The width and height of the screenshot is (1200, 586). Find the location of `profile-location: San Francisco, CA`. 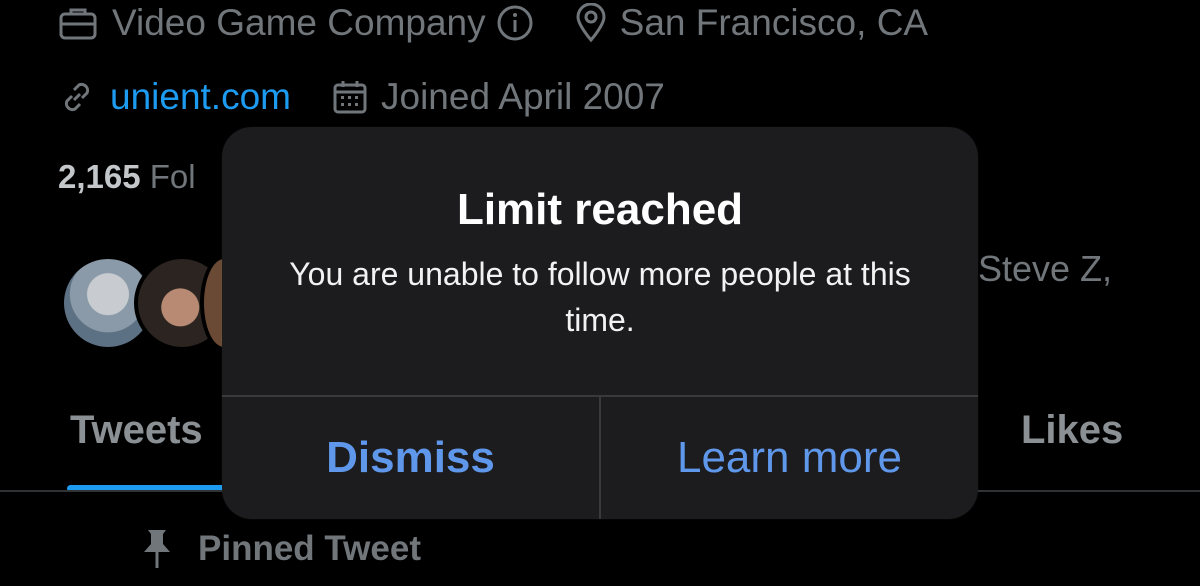

profile-location: San Francisco, CA is located at coordinates (774, 22).